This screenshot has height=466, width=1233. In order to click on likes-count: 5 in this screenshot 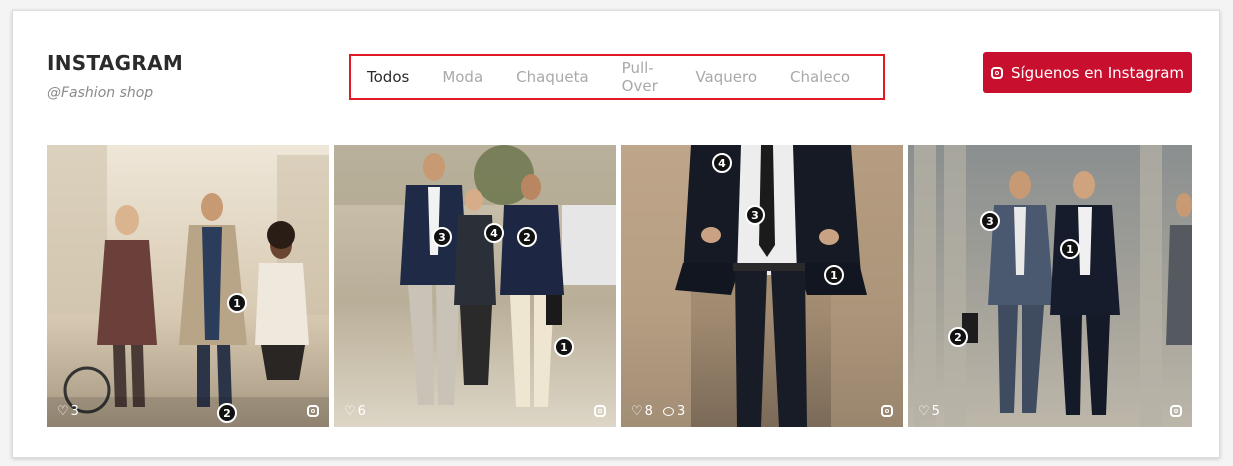, I will do `click(935, 411)`.